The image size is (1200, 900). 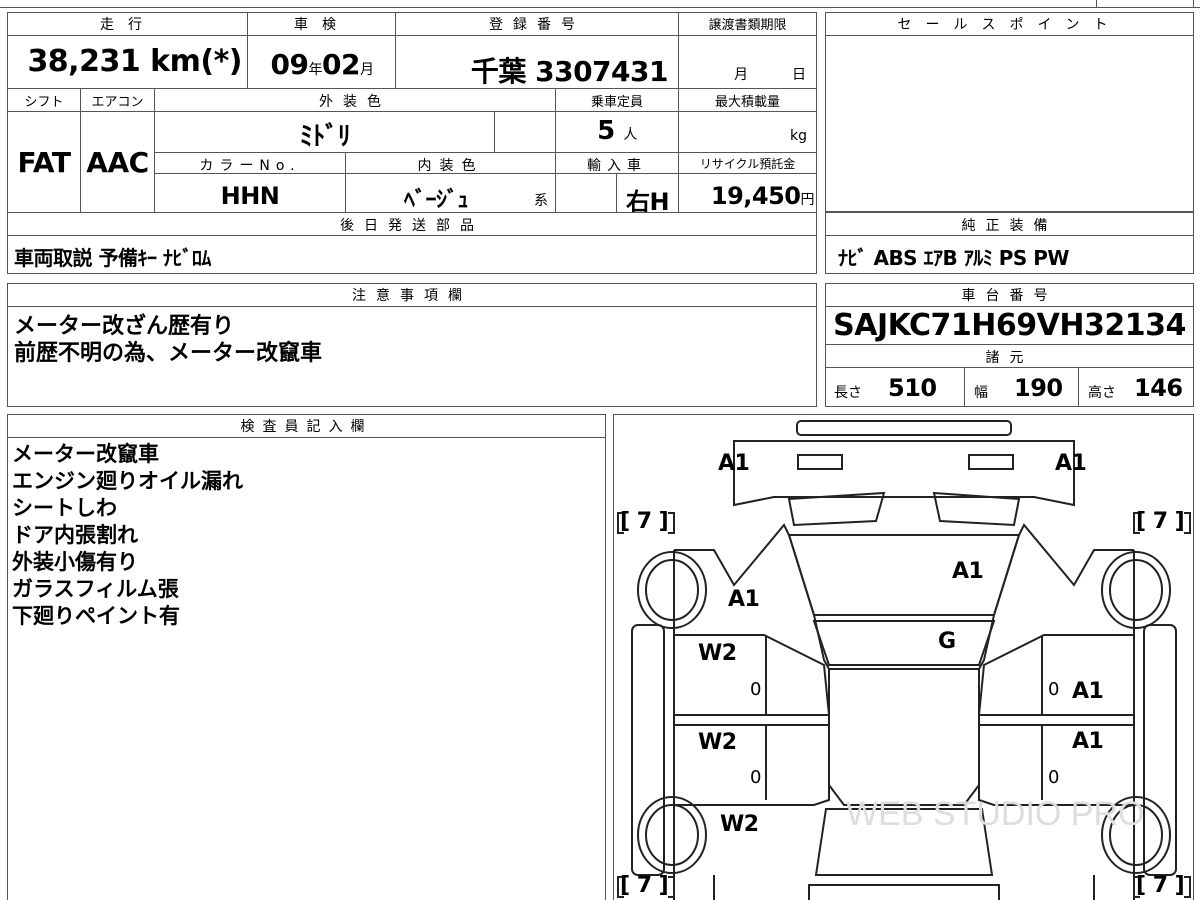 I want to click on shift-value: FAT, so click(x=44, y=162).